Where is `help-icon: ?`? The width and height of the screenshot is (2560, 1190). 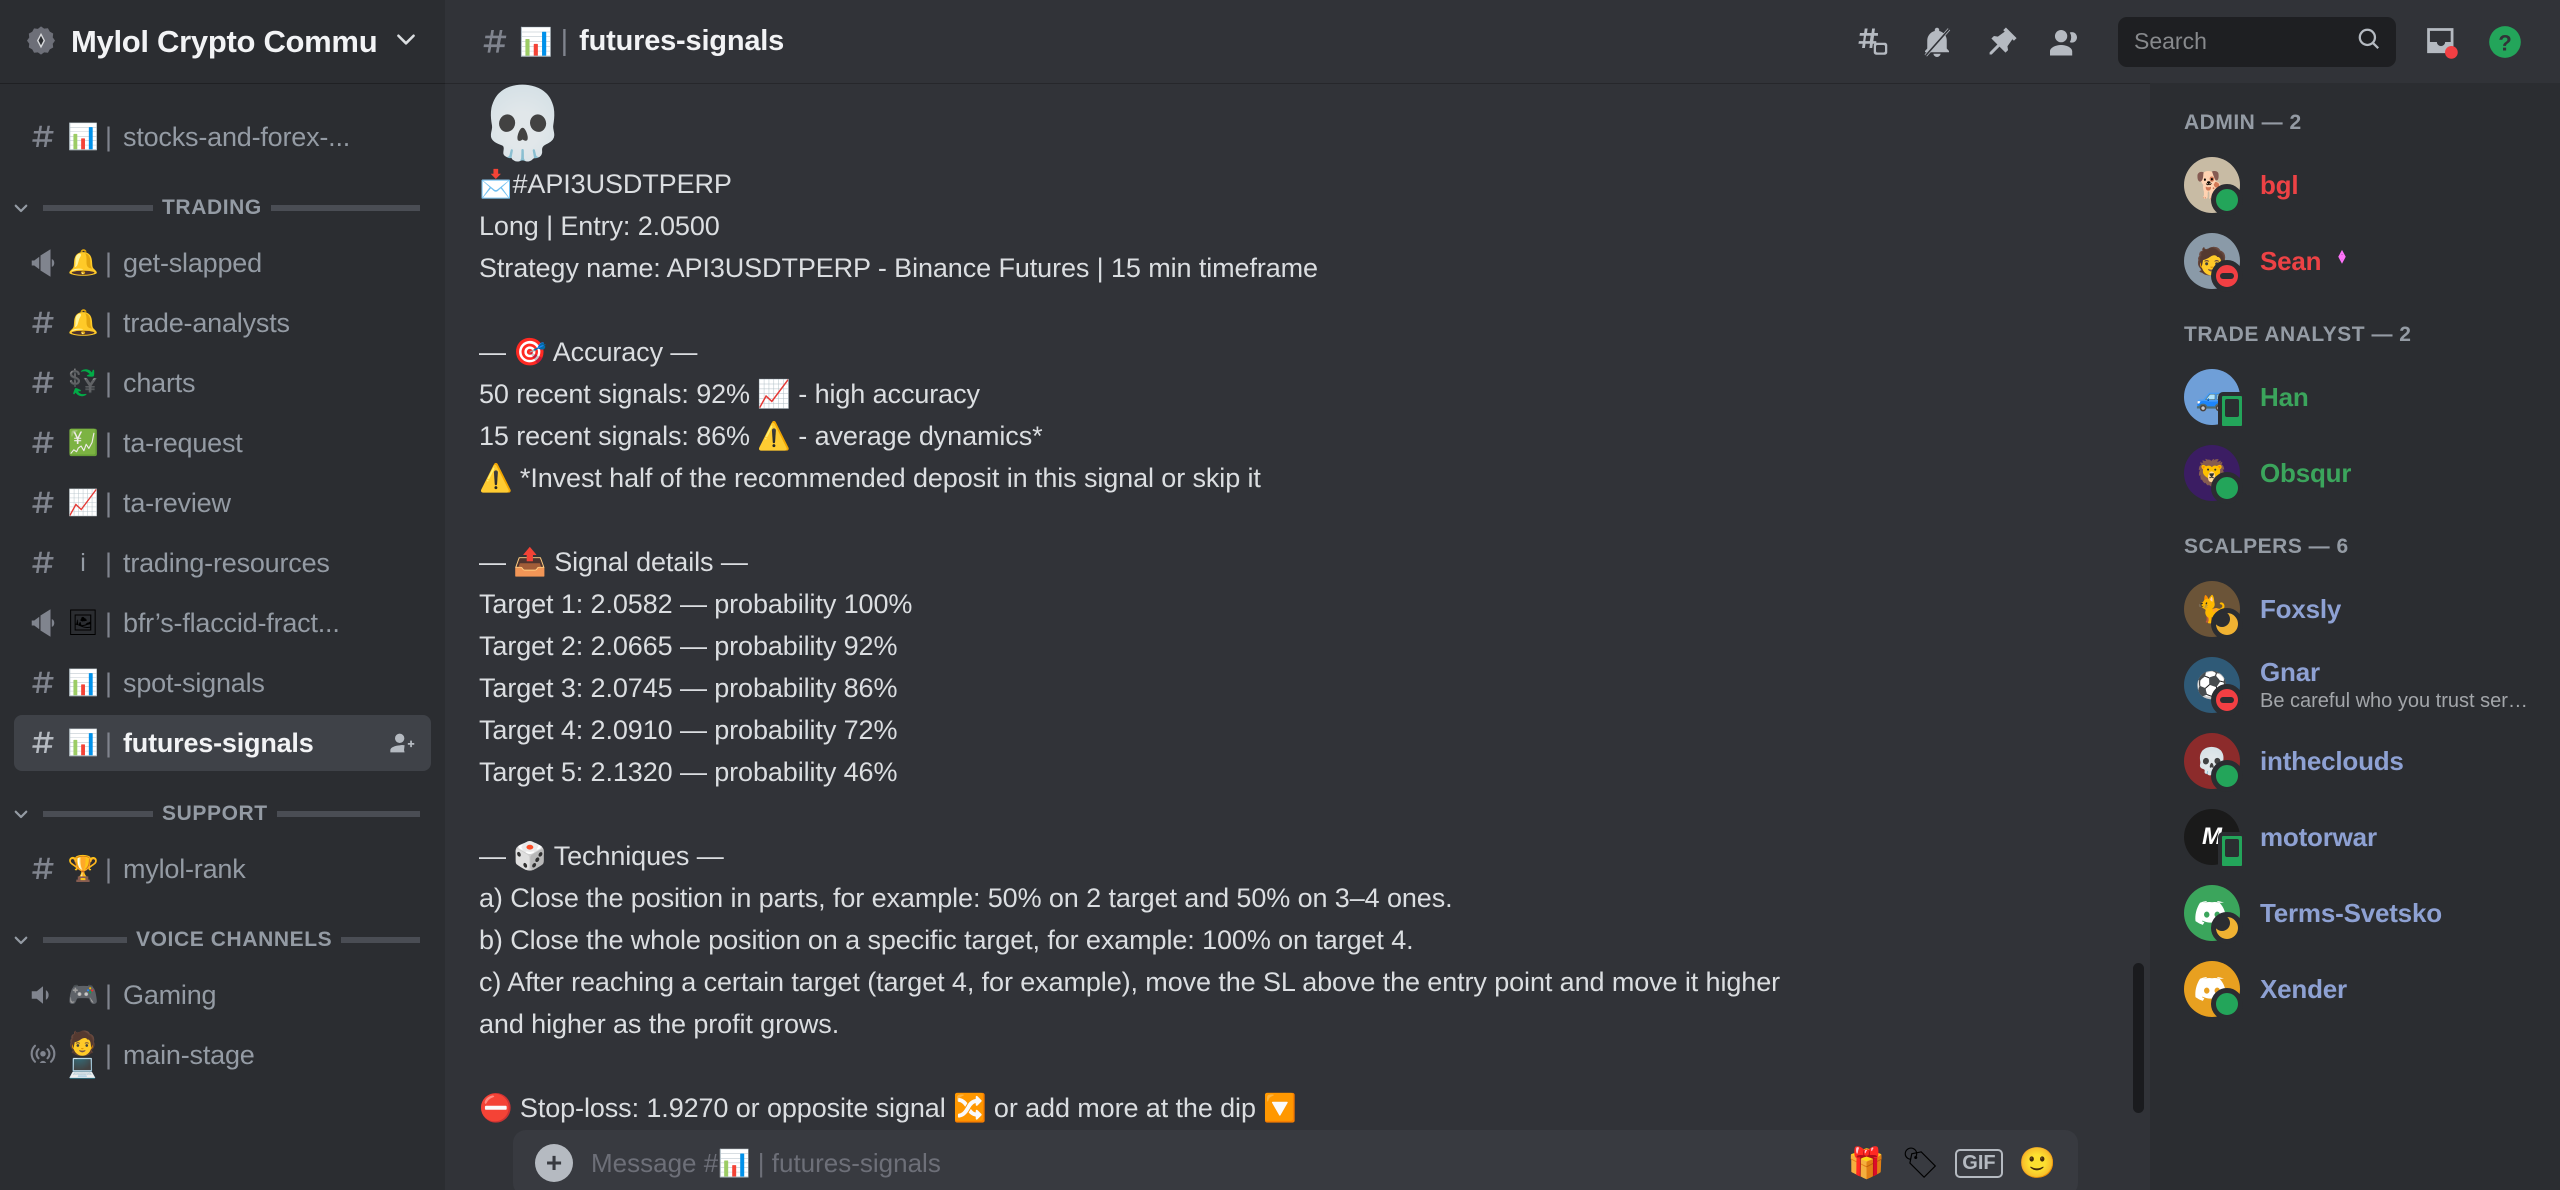 help-icon: ? is located at coordinates (2505, 42).